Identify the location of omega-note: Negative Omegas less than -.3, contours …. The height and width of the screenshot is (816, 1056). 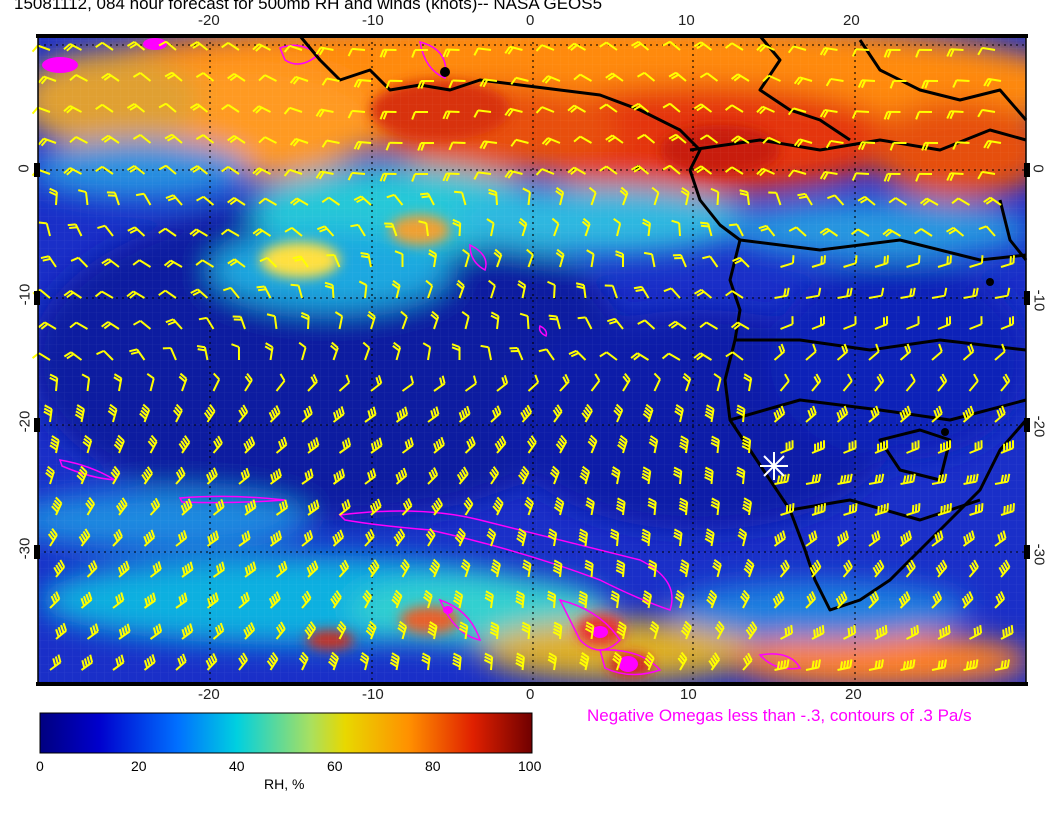
(779, 715).